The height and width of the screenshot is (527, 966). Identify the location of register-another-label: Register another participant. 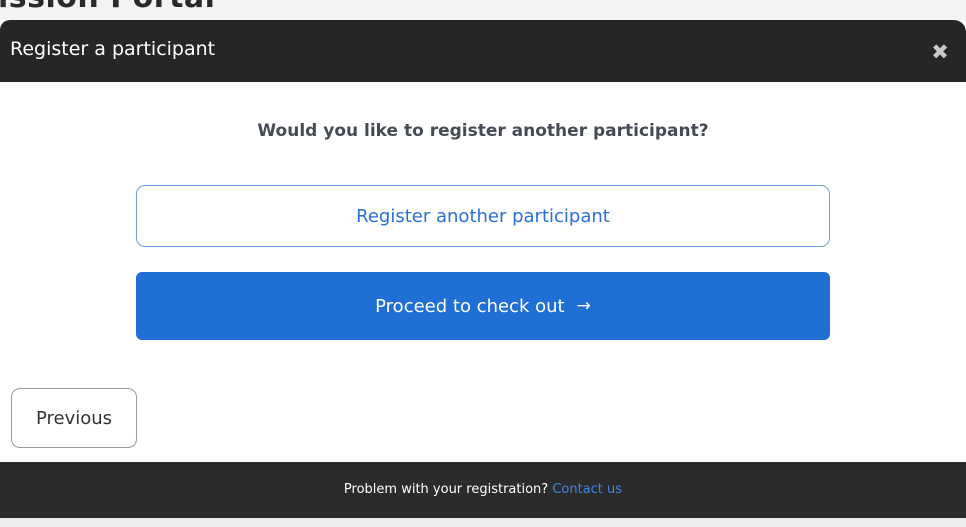
(483, 216).